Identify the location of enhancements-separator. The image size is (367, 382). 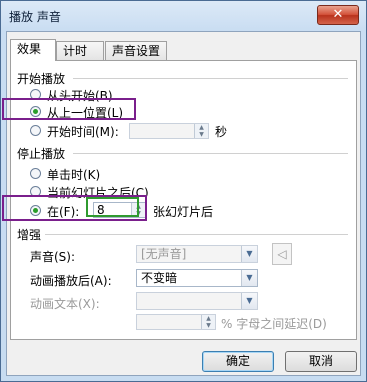
(196, 234).